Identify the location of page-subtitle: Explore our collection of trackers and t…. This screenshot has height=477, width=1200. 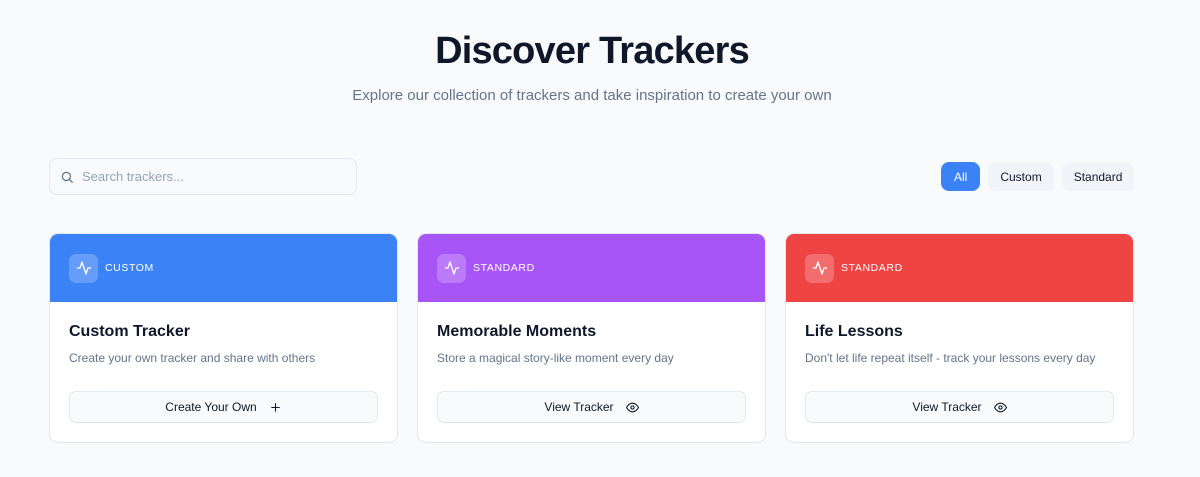
(592, 95).